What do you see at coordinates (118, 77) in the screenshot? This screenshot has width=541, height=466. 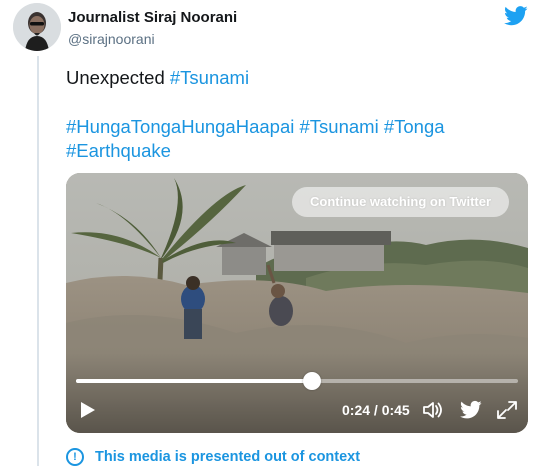 I see `tweet-text: Unexpected` at bounding box center [118, 77].